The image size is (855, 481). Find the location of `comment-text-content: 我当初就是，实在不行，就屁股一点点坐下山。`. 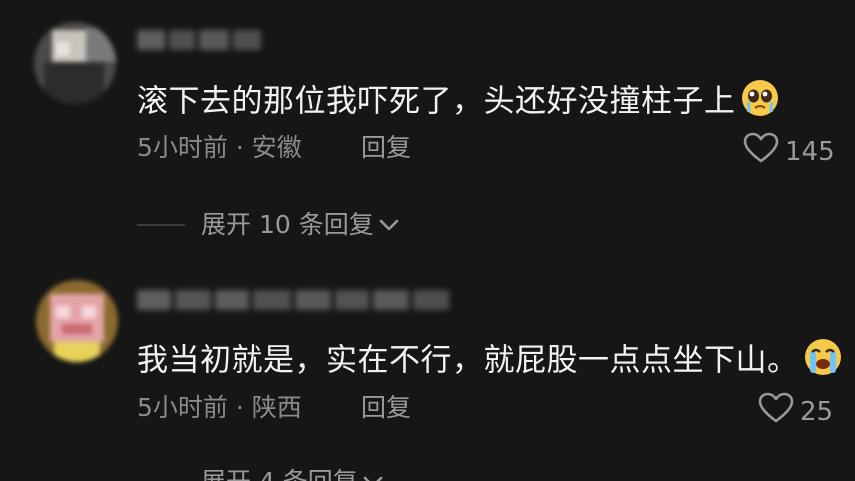

comment-text-content: 我当初就是，实在不行，就屁股一点点坐下山。 is located at coordinates (468, 360).